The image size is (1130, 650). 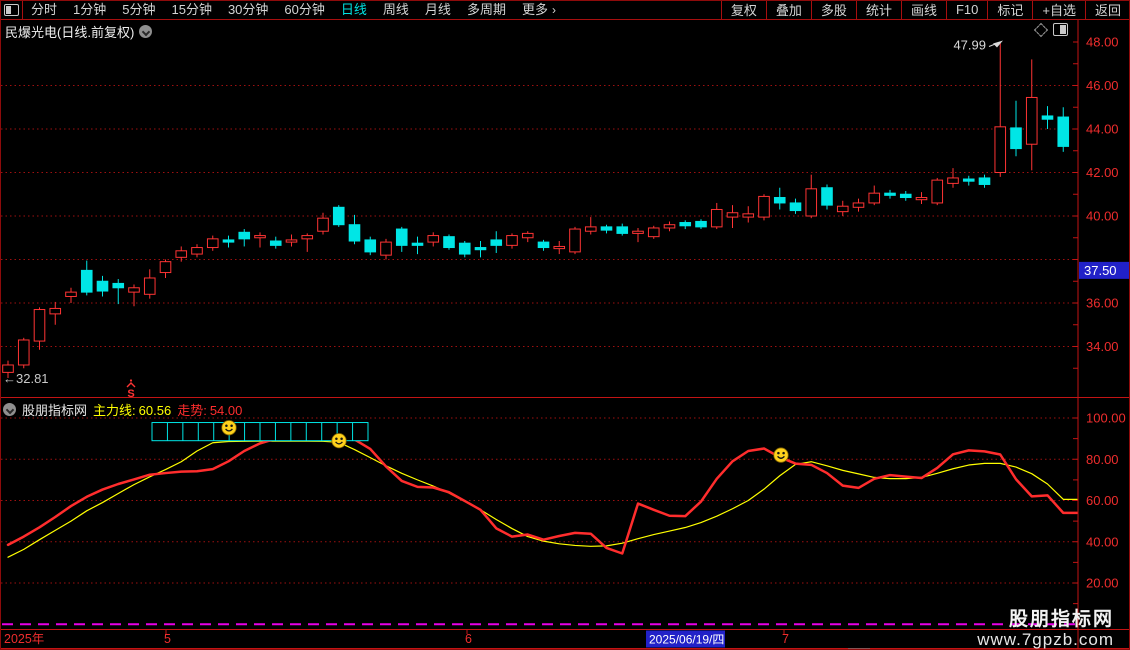 I want to click on indicator-axis-label: 40.00, so click(x=1102, y=541).